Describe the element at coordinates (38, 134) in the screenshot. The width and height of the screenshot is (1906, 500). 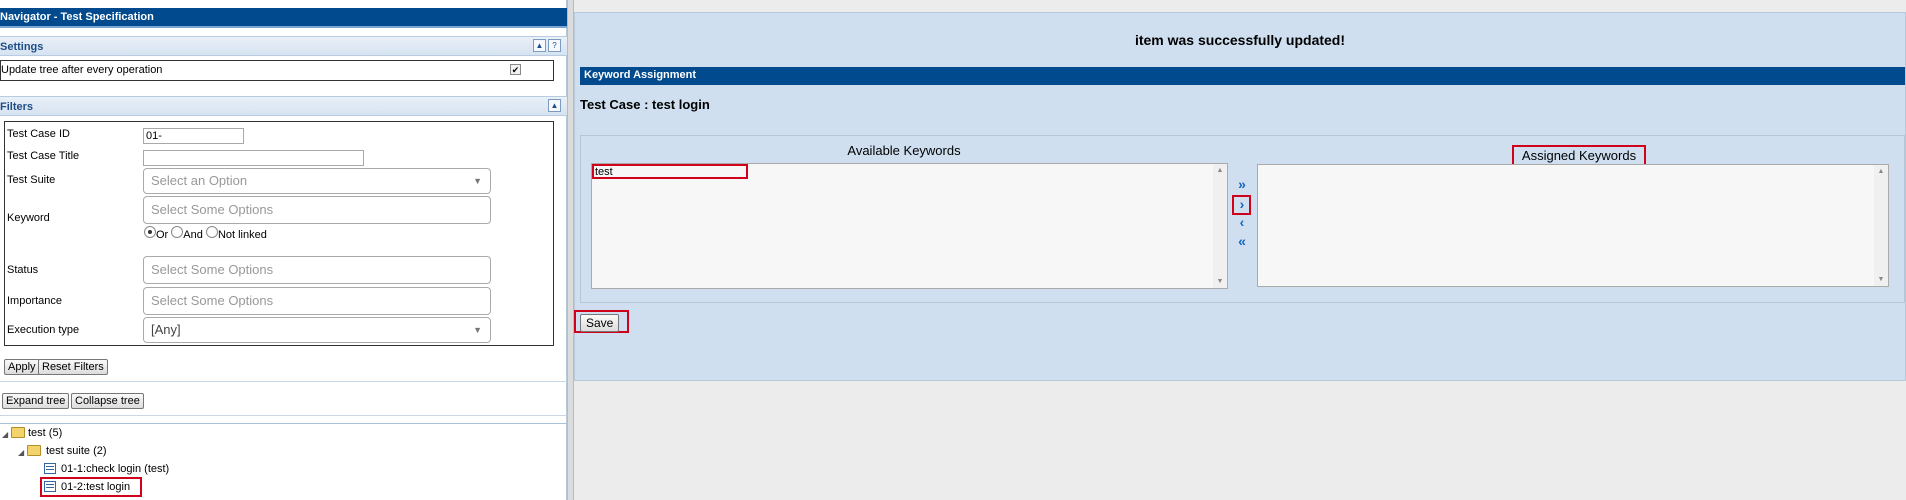
I see `test-case-id-label: Test Case ID` at that location.